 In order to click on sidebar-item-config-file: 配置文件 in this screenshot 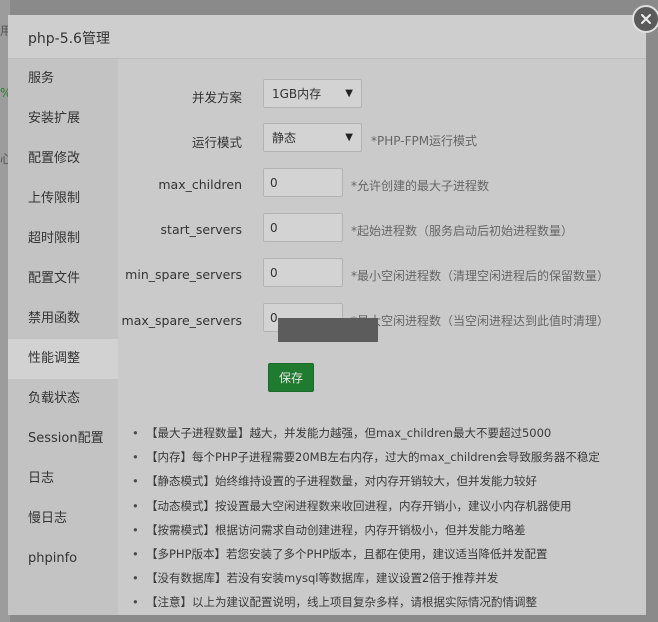, I will do `click(63, 279)`.